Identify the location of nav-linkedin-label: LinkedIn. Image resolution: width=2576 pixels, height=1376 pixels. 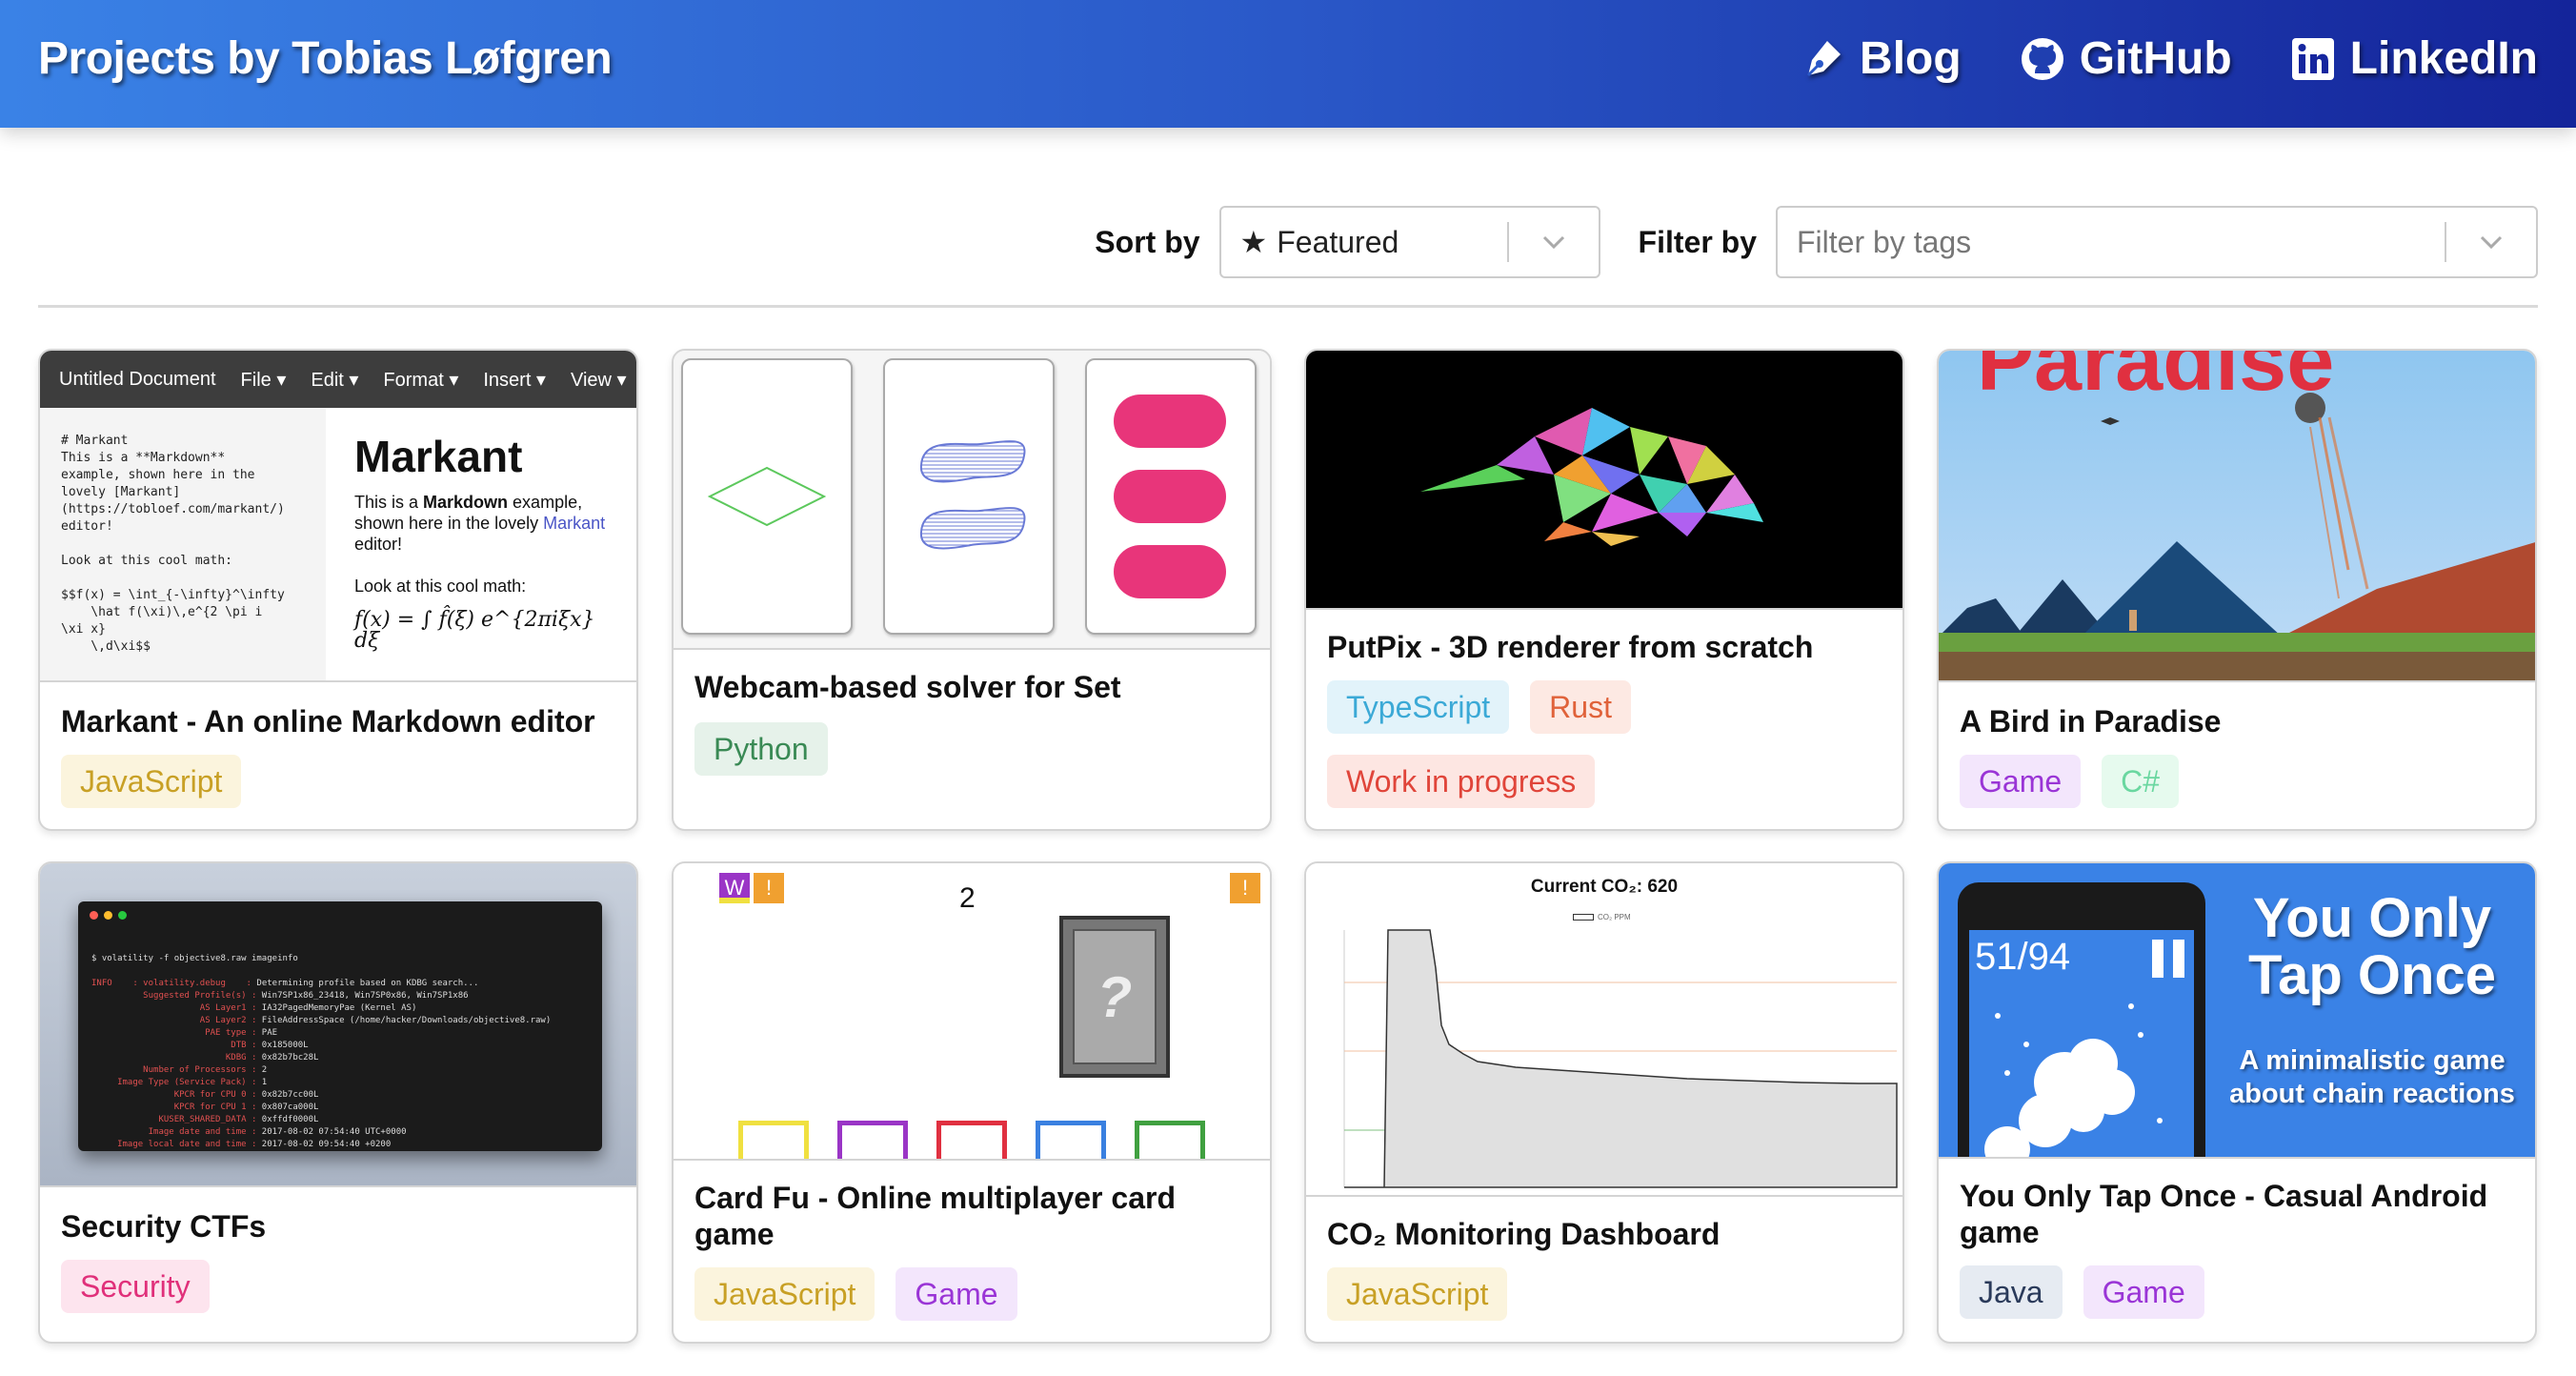
(2443, 59).